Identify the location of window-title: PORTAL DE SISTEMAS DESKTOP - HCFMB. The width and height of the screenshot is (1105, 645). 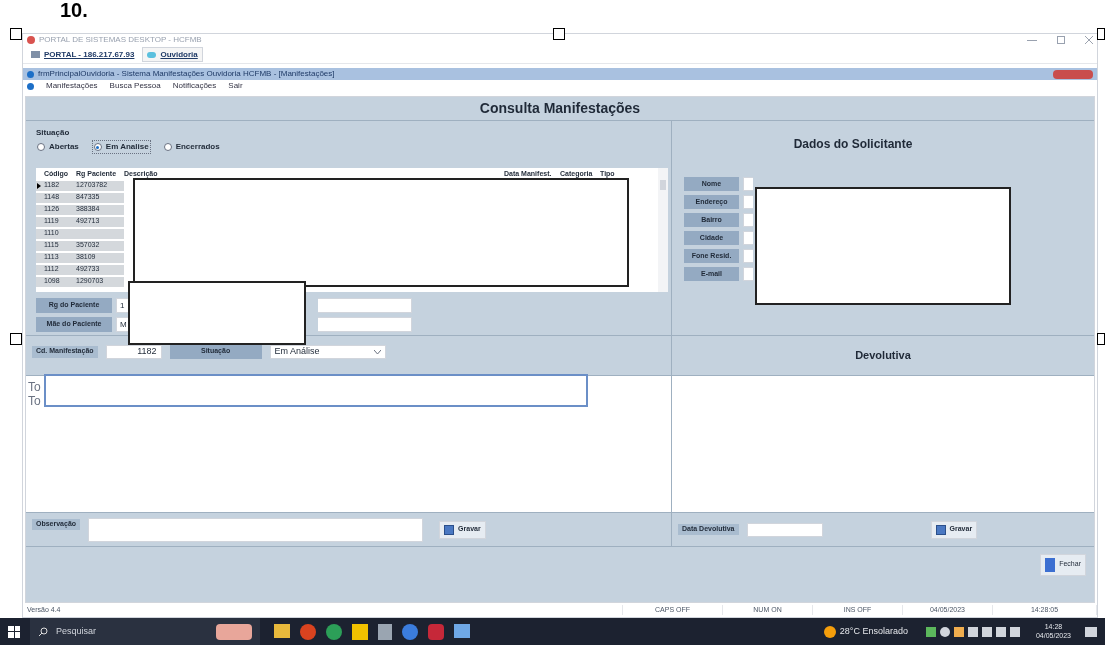
(120, 40).